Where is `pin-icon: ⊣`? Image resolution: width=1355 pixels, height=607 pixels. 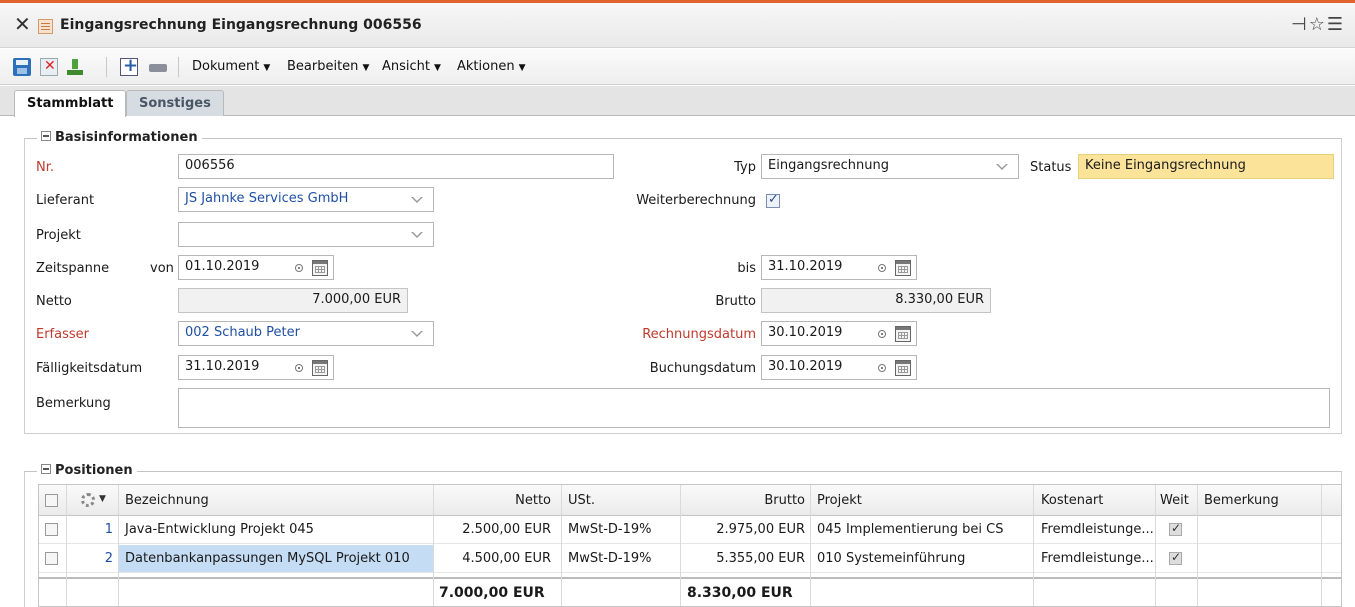
pin-icon: ⊣ is located at coordinates (1300, 24).